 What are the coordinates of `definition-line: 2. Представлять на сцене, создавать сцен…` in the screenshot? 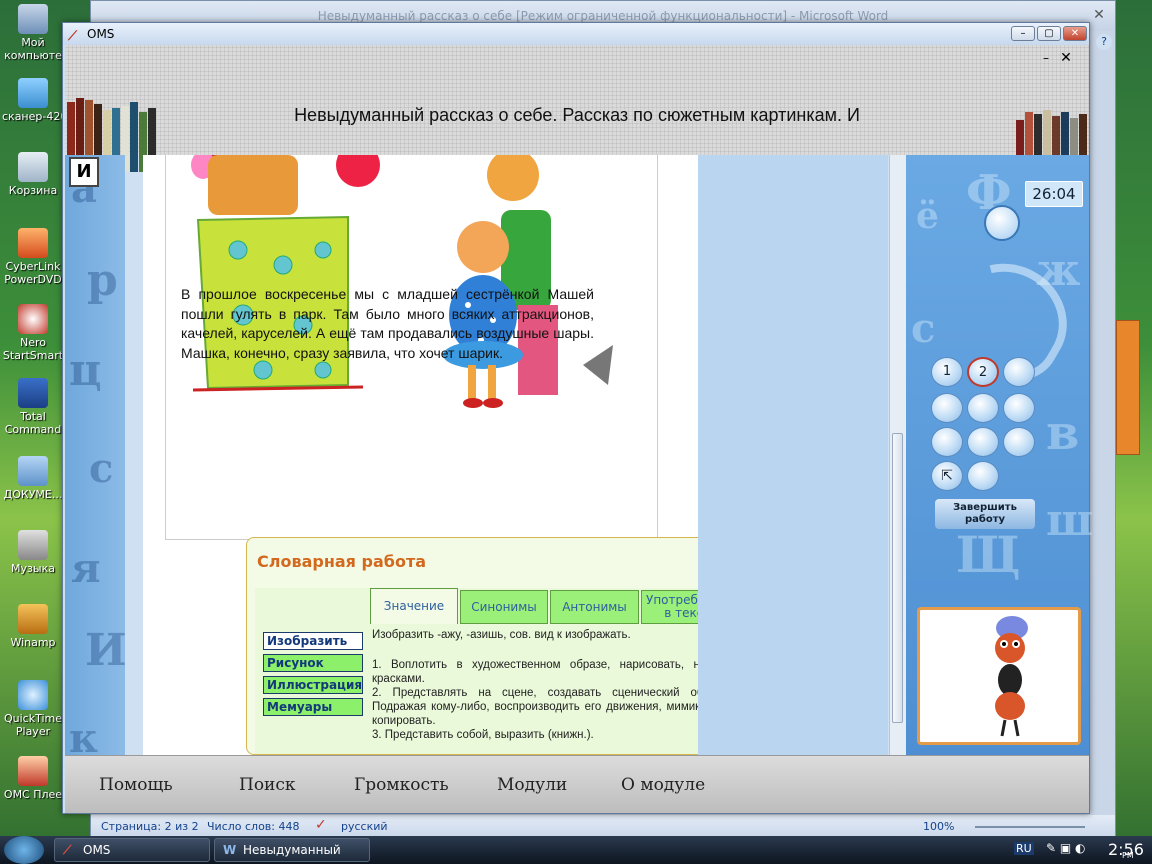 It's located at (535, 707).